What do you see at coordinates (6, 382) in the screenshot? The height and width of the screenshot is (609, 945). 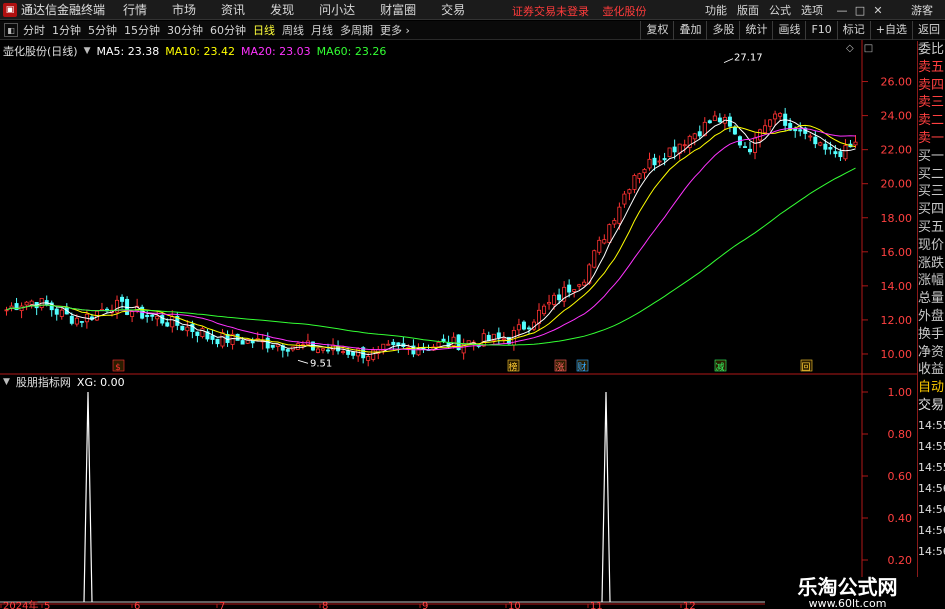 I see `indicator-dropdown-icon: ▼` at bounding box center [6, 382].